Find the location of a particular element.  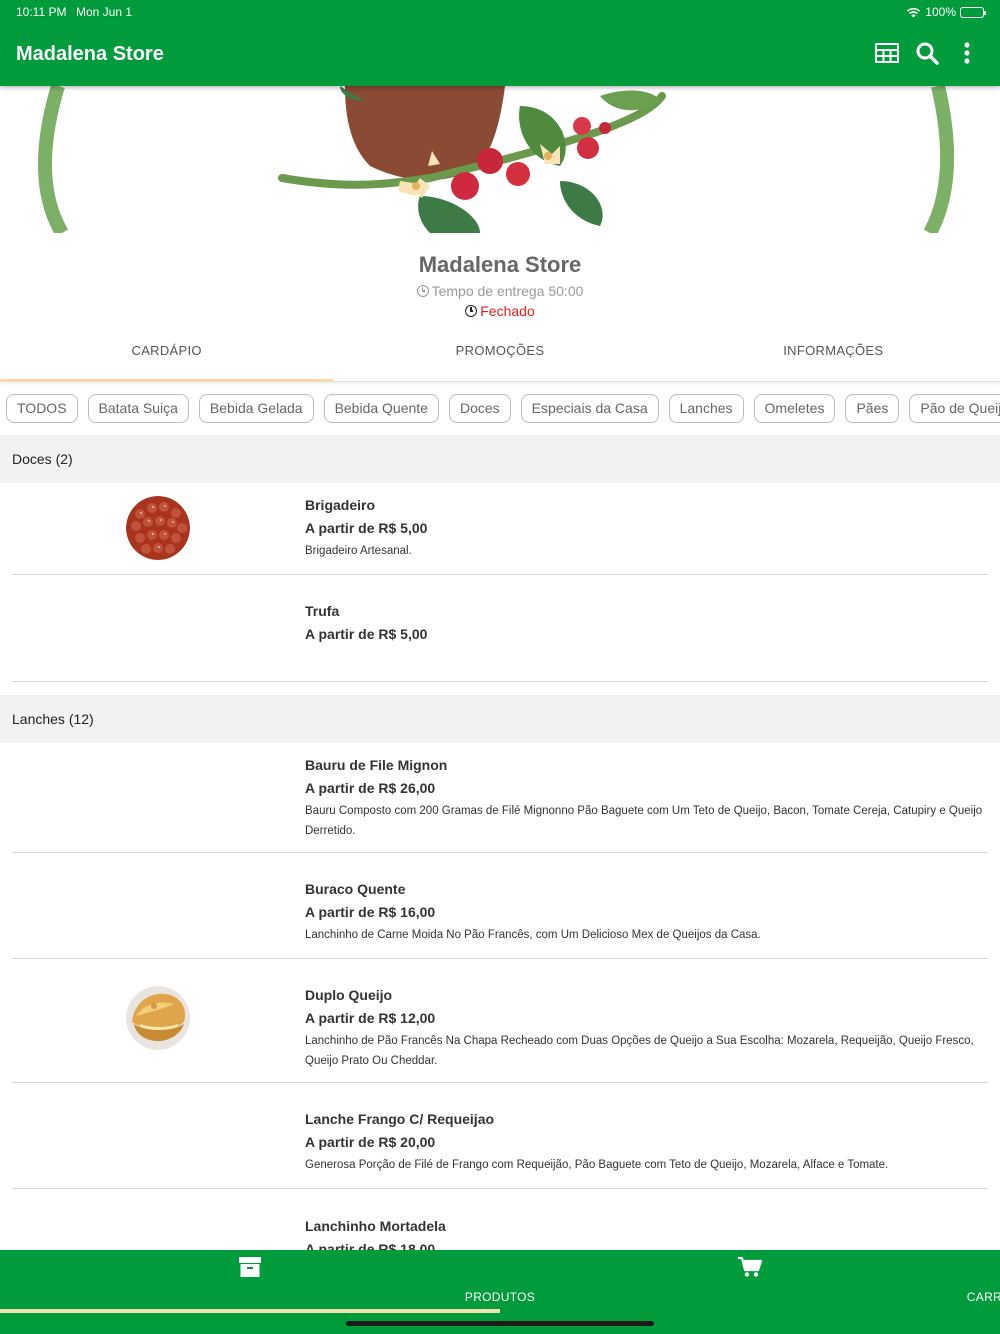

chip-paes: Pães is located at coordinates (872, 408).